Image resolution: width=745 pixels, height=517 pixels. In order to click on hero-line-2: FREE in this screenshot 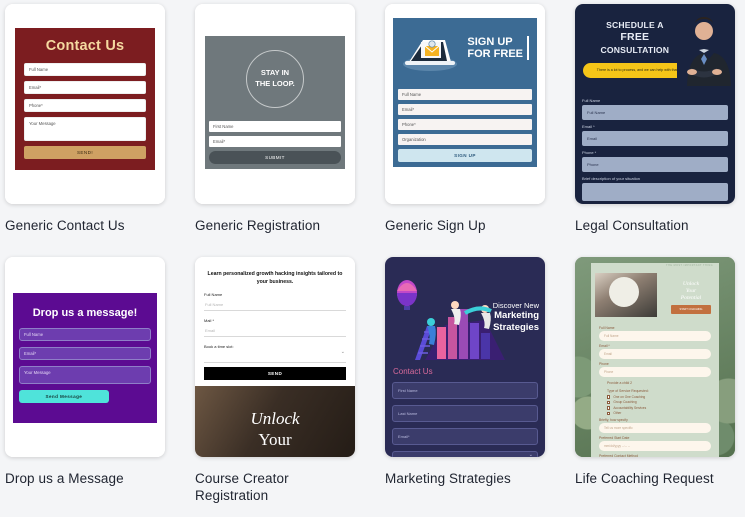, I will do `click(635, 37)`.